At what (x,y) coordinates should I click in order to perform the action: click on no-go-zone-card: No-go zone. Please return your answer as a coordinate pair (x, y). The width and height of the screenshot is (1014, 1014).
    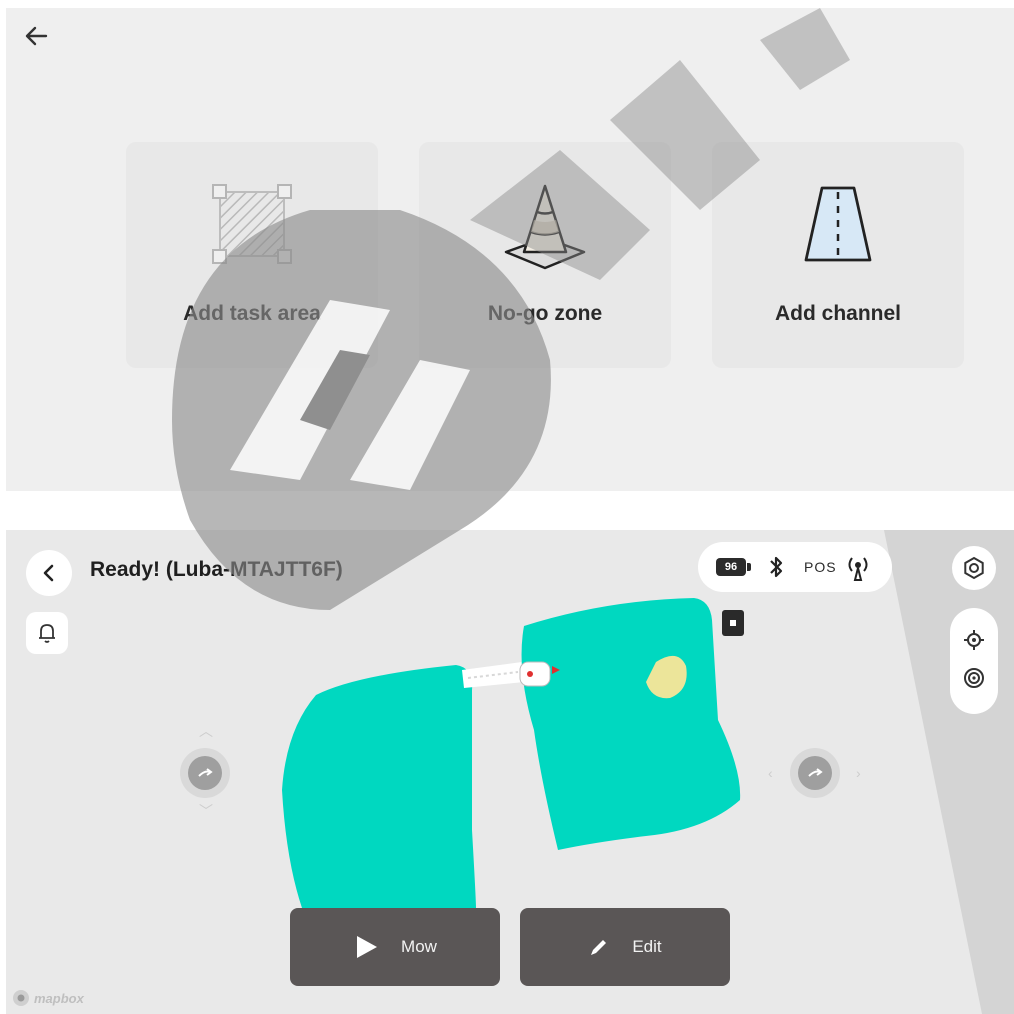
    Looking at the image, I should click on (545, 255).